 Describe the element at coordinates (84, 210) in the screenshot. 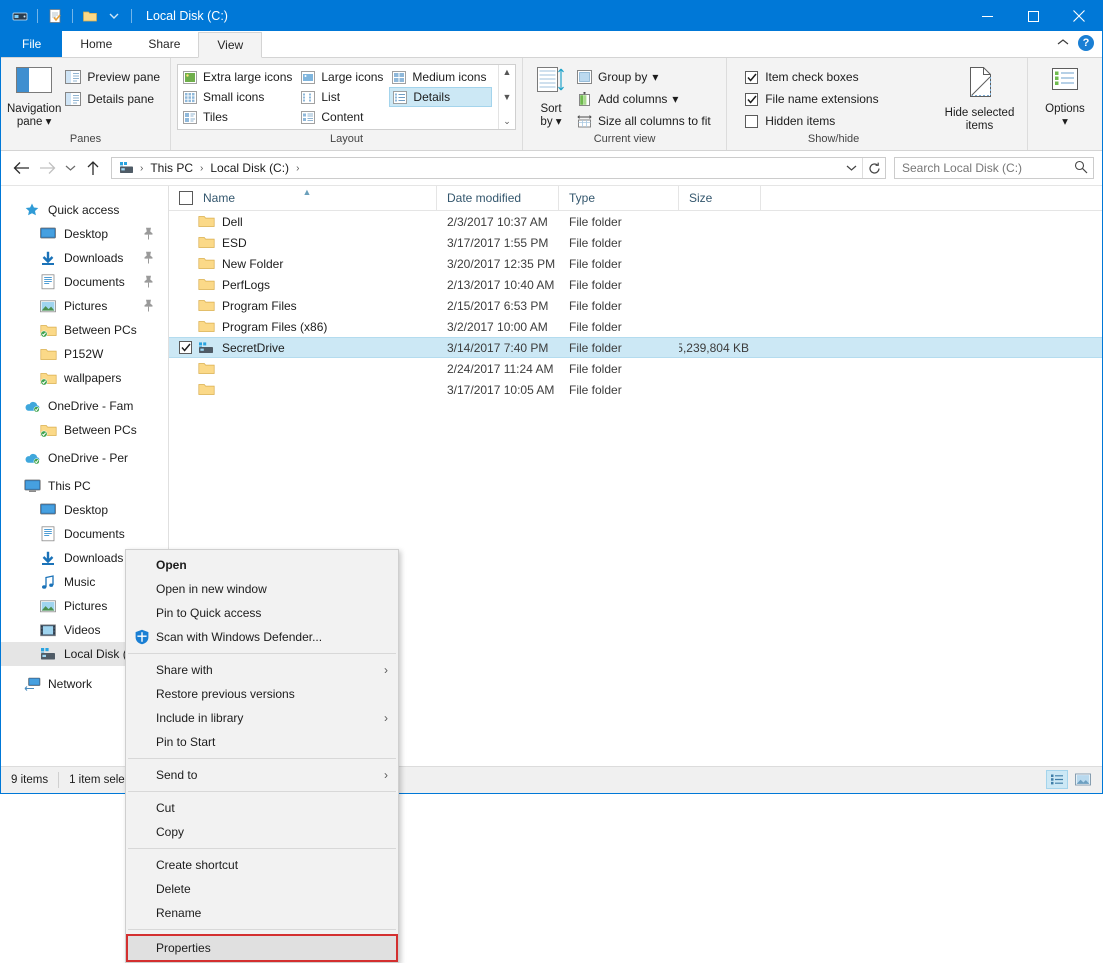

I see `sidebar-item-quick-access: Quick access` at that location.